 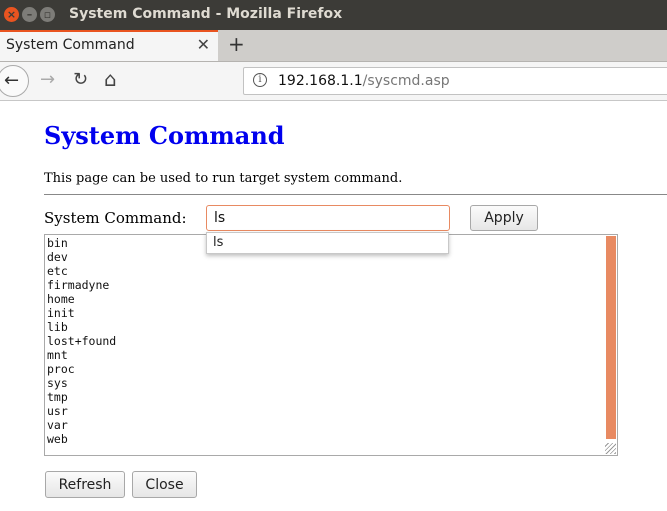 I want to click on url-text: 192.168.1.1/syscmd.asp, so click(x=364, y=81).